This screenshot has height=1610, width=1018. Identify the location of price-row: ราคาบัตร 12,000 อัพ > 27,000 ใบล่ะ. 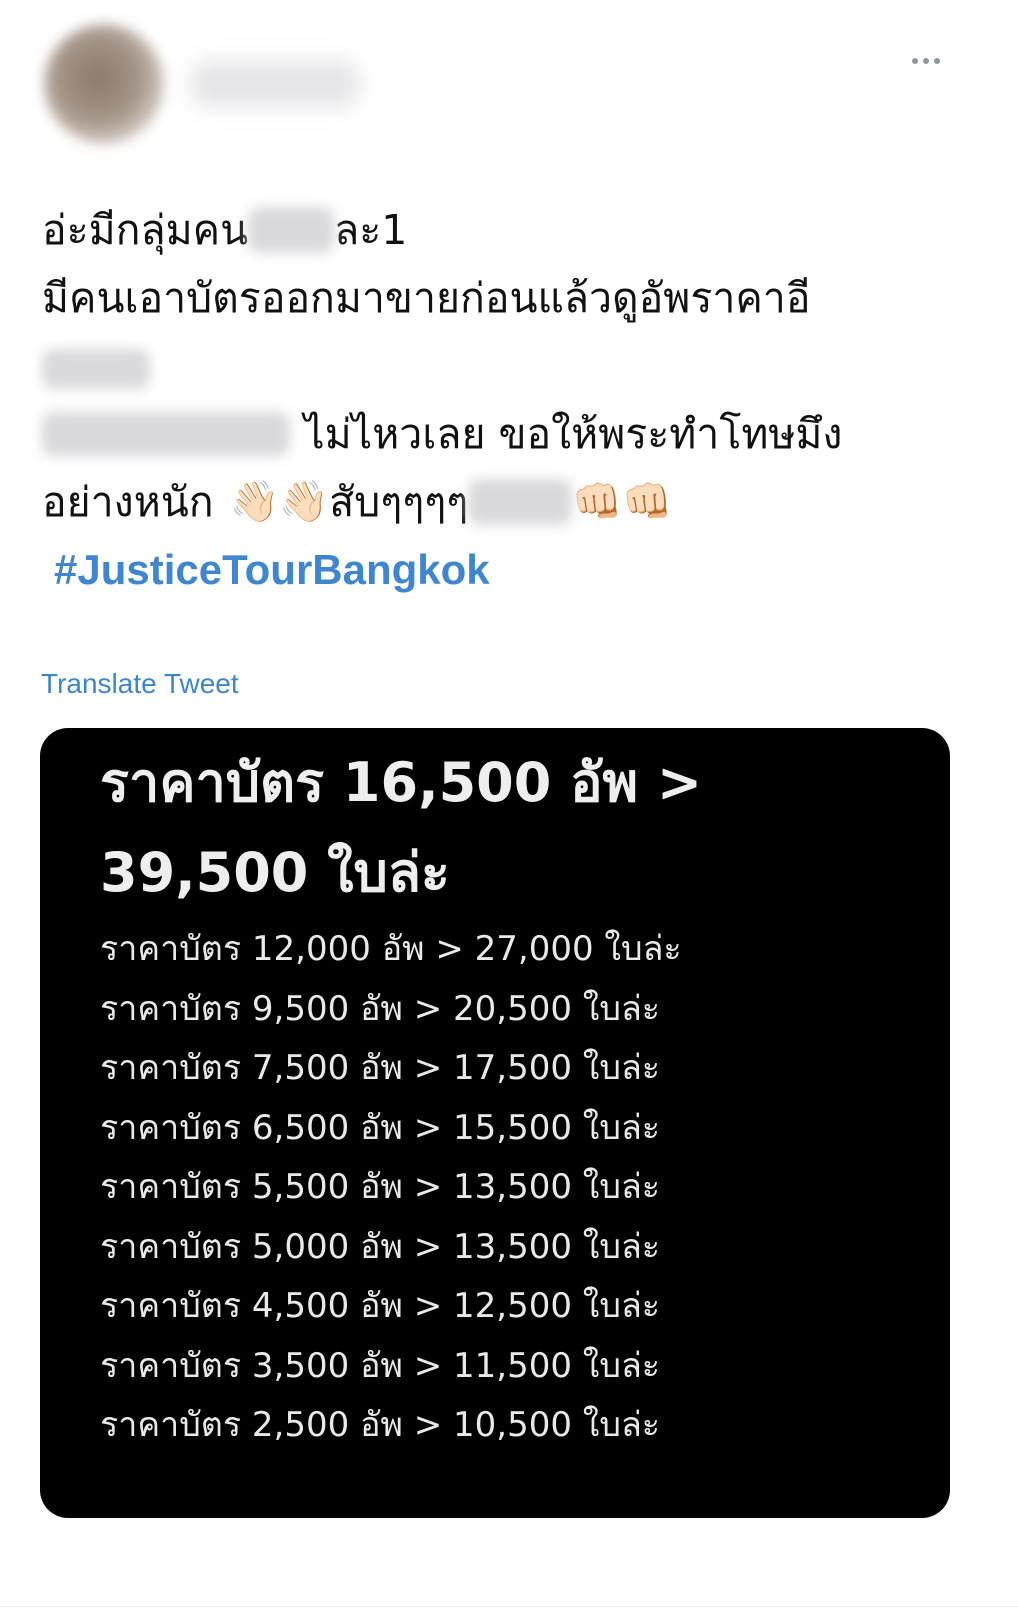
(391, 949).